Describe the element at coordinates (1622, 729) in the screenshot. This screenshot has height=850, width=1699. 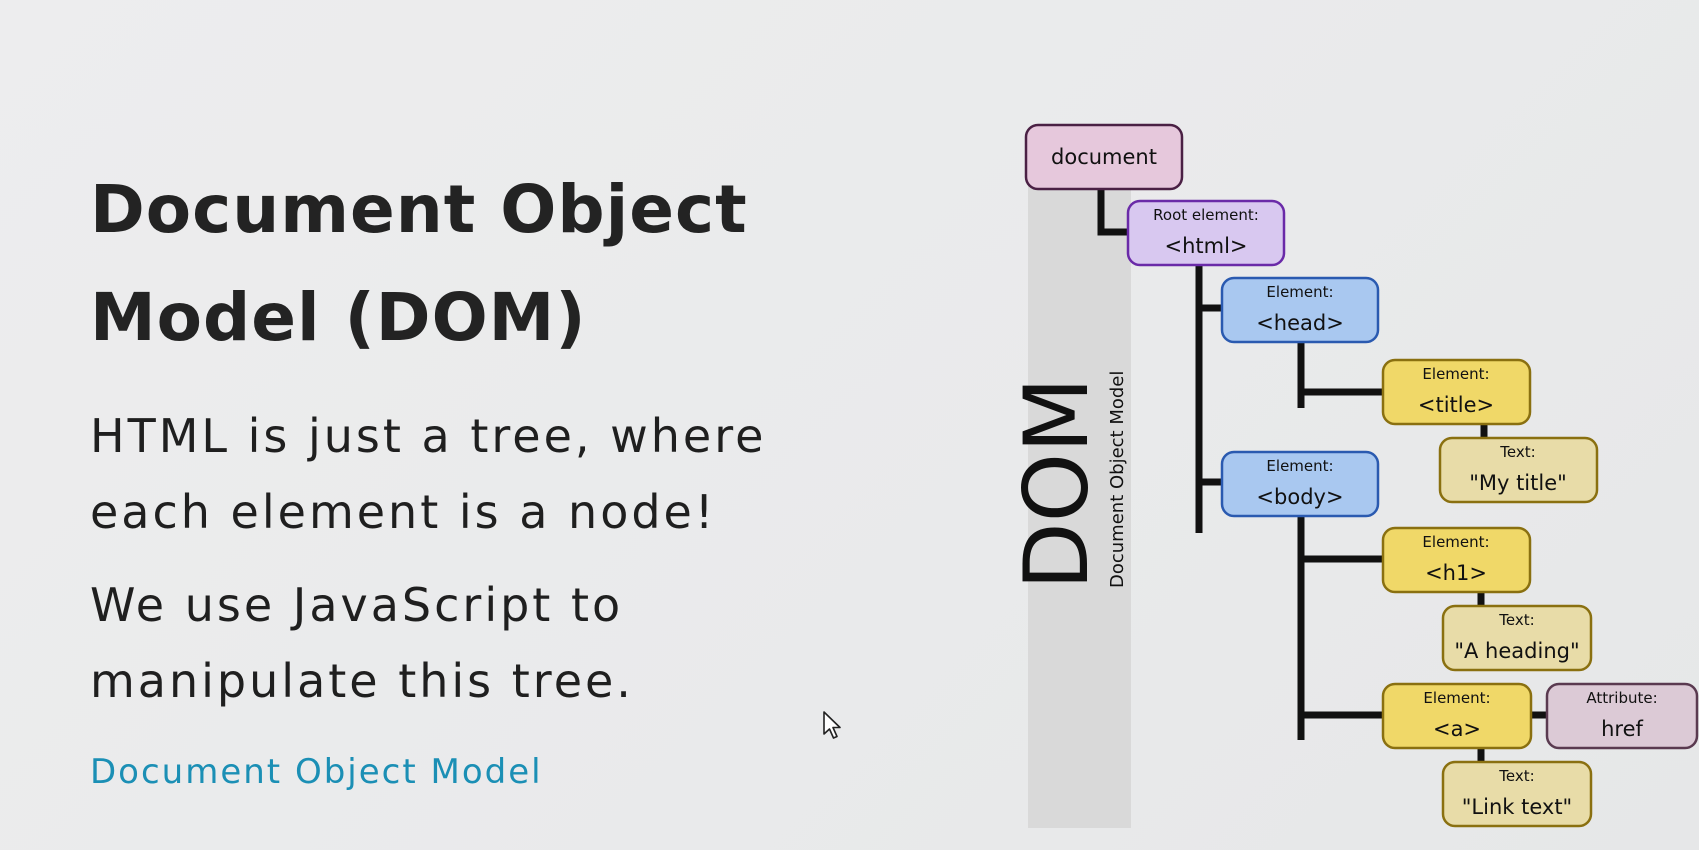
I see `node-href-attribute-label: href` at that location.